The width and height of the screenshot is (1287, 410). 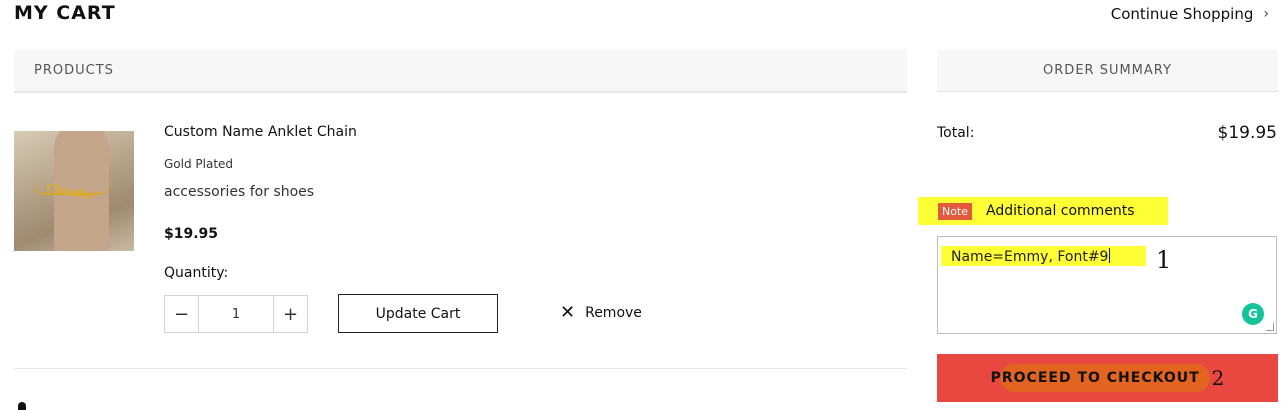 What do you see at coordinates (1182, 14) in the screenshot?
I see `continue-shopping-label: Continue Shopping` at bounding box center [1182, 14].